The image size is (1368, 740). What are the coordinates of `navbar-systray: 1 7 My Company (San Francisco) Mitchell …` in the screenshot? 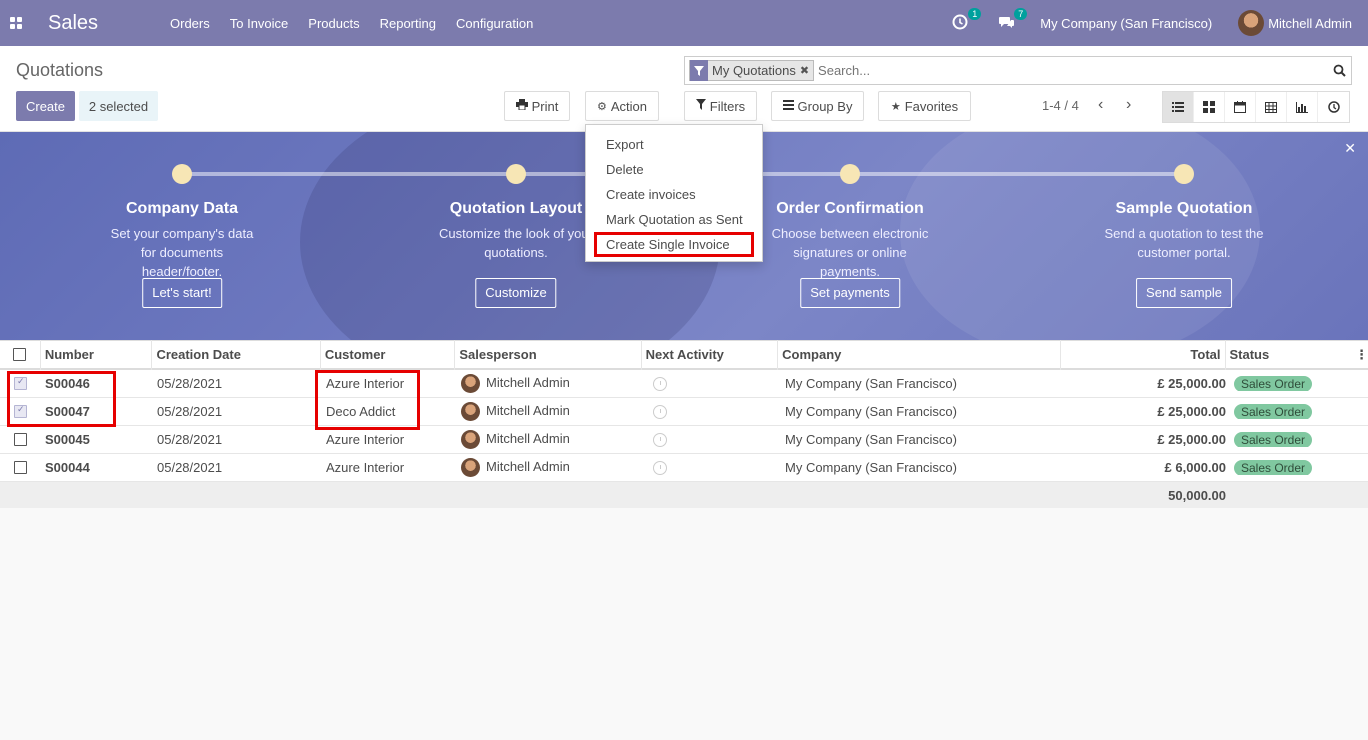 It's located at (1160, 23).